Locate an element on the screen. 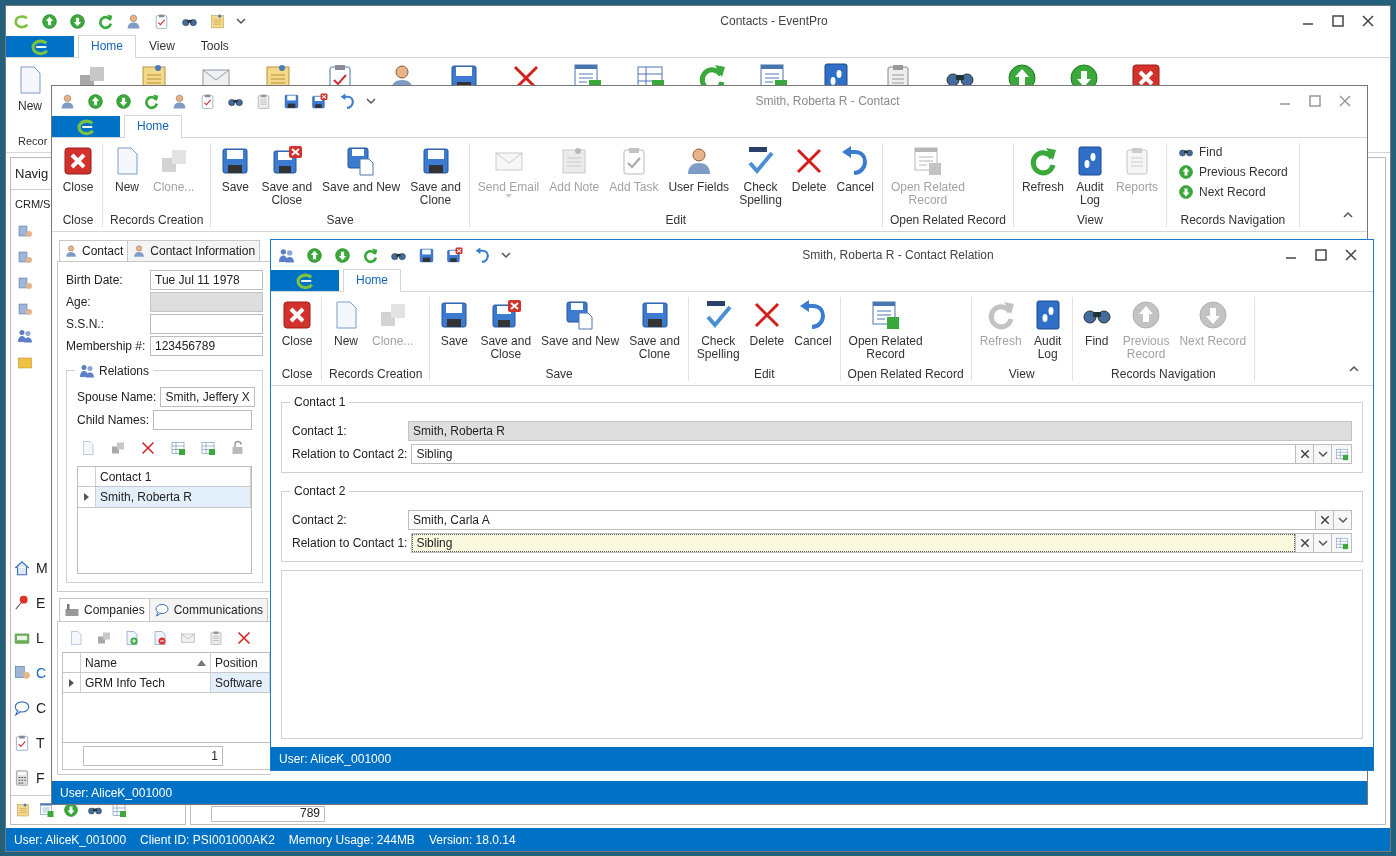 The height and width of the screenshot is (856, 1396). form-tab: Contact Information is located at coordinates (194, 250).